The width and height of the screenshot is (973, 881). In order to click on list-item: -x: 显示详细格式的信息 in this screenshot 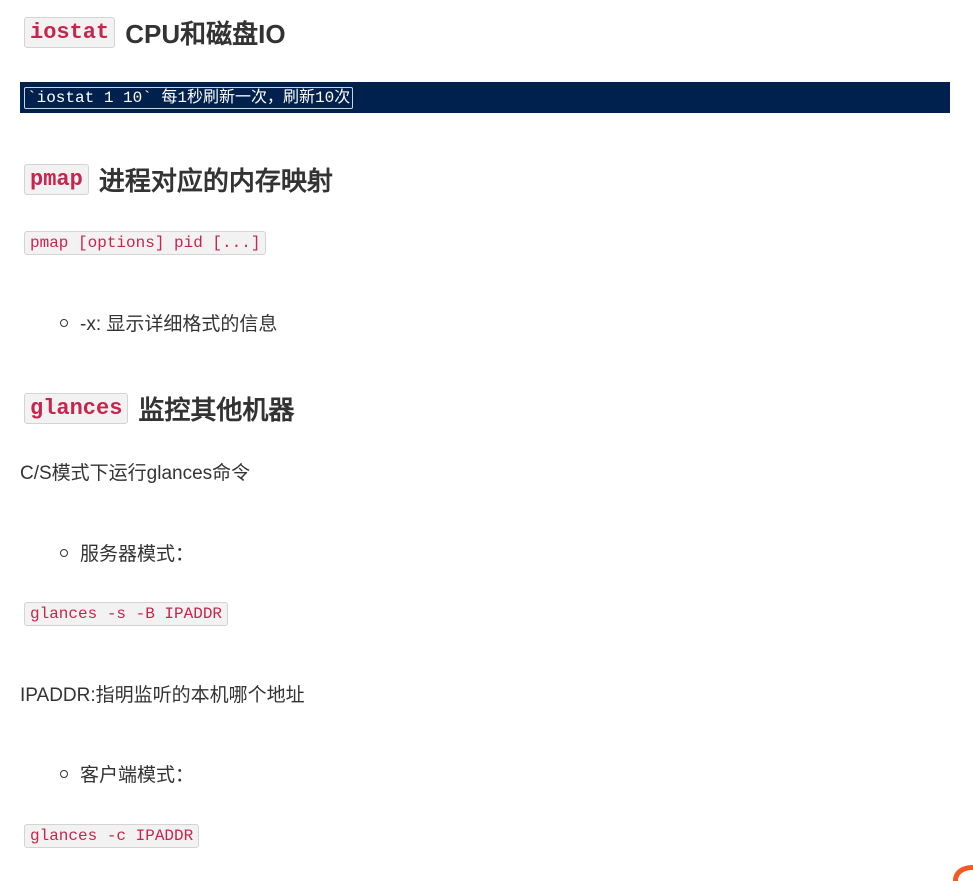, I will do `click(168, 322)`.